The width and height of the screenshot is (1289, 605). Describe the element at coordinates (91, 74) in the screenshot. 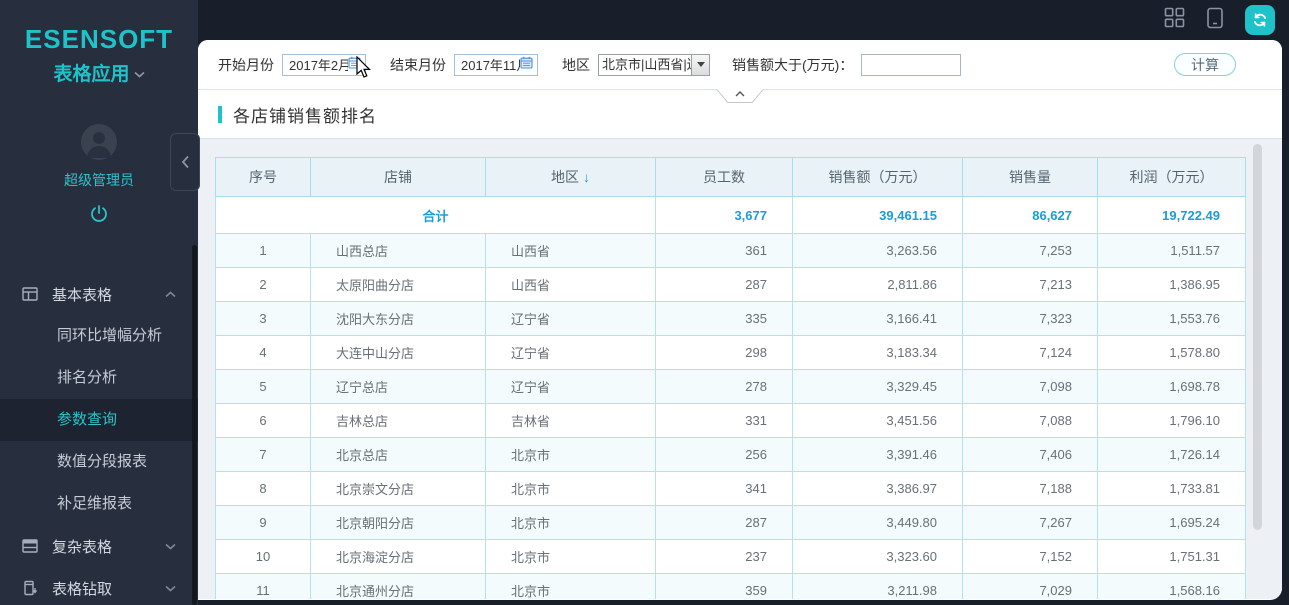

I see `logo-subtitle: 表格应用` at that location.